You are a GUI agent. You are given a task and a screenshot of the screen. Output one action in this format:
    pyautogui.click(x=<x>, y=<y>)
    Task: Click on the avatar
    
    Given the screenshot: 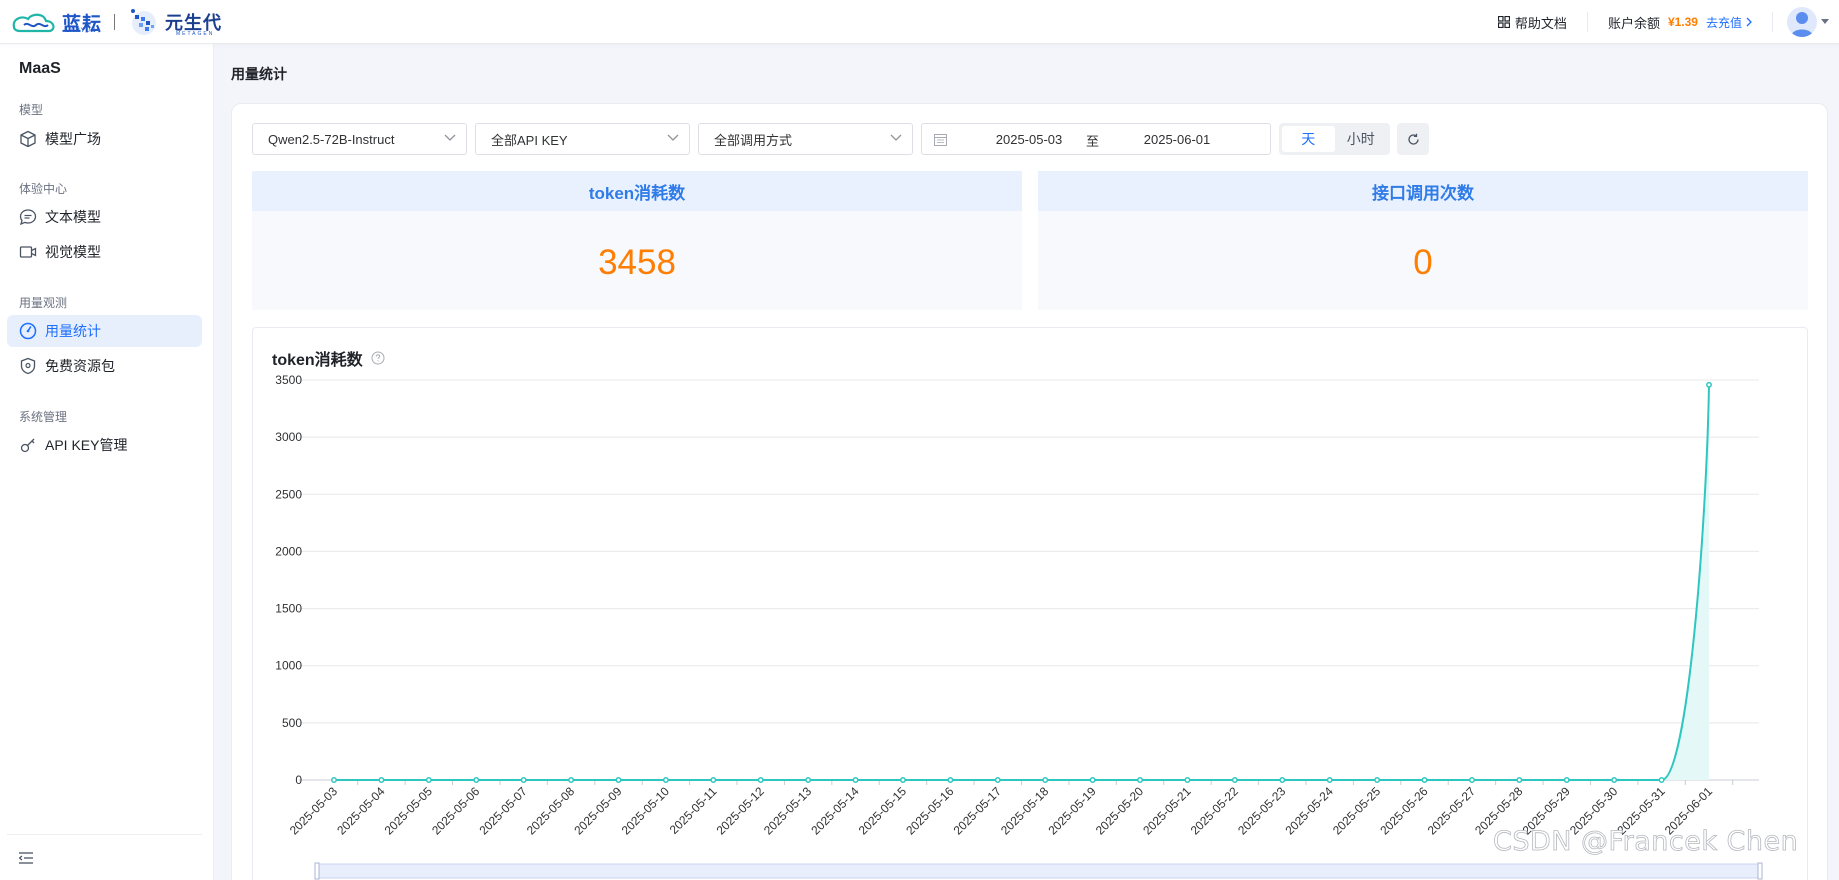 What is the action you would take?
    pyautogui.click(x=1802, y=22)
    